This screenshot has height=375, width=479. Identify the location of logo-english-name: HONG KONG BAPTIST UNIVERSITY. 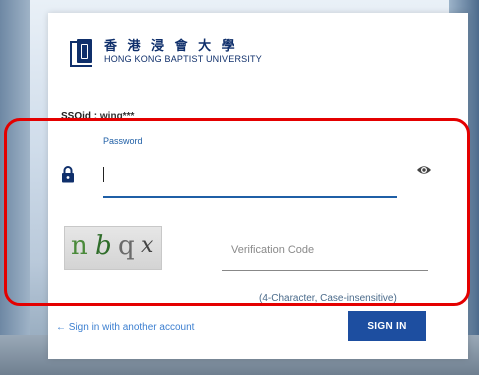
(183, 59).